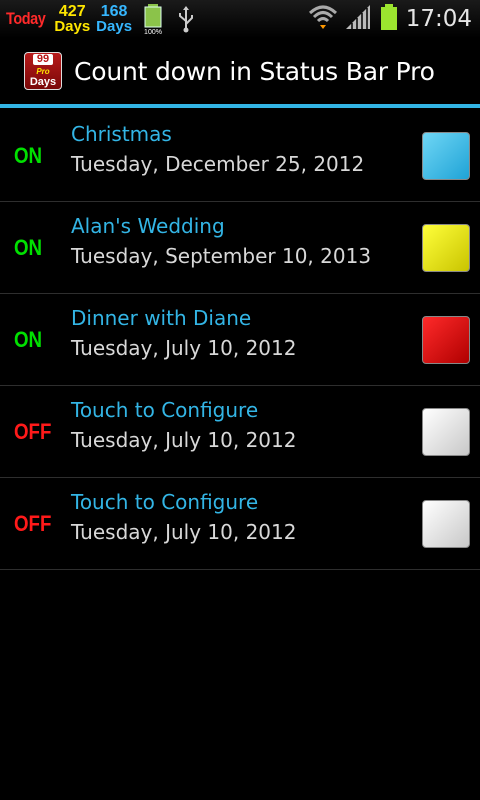 The image size is (480, 800). Describe the element at coordinates (153, 32) in the screenshot. I see `battery-percent-label: 100%` at that location.